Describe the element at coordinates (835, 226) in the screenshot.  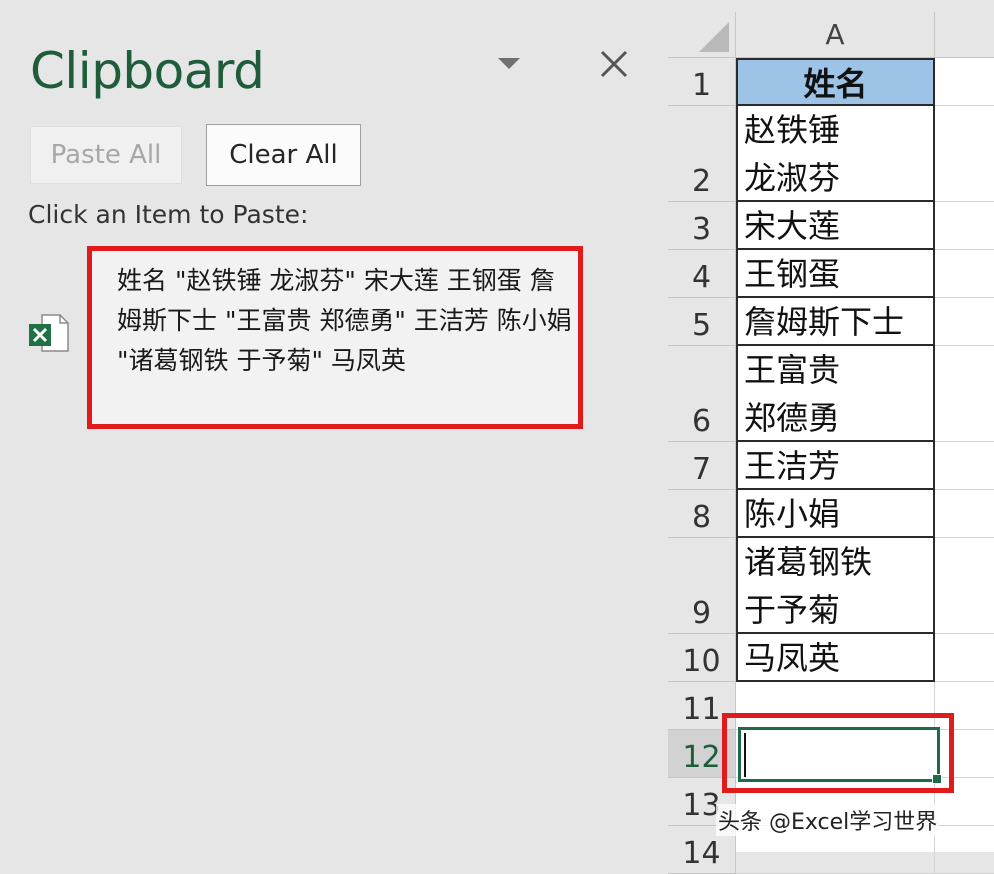
I see `table-cell: 宋大莲` at that location.